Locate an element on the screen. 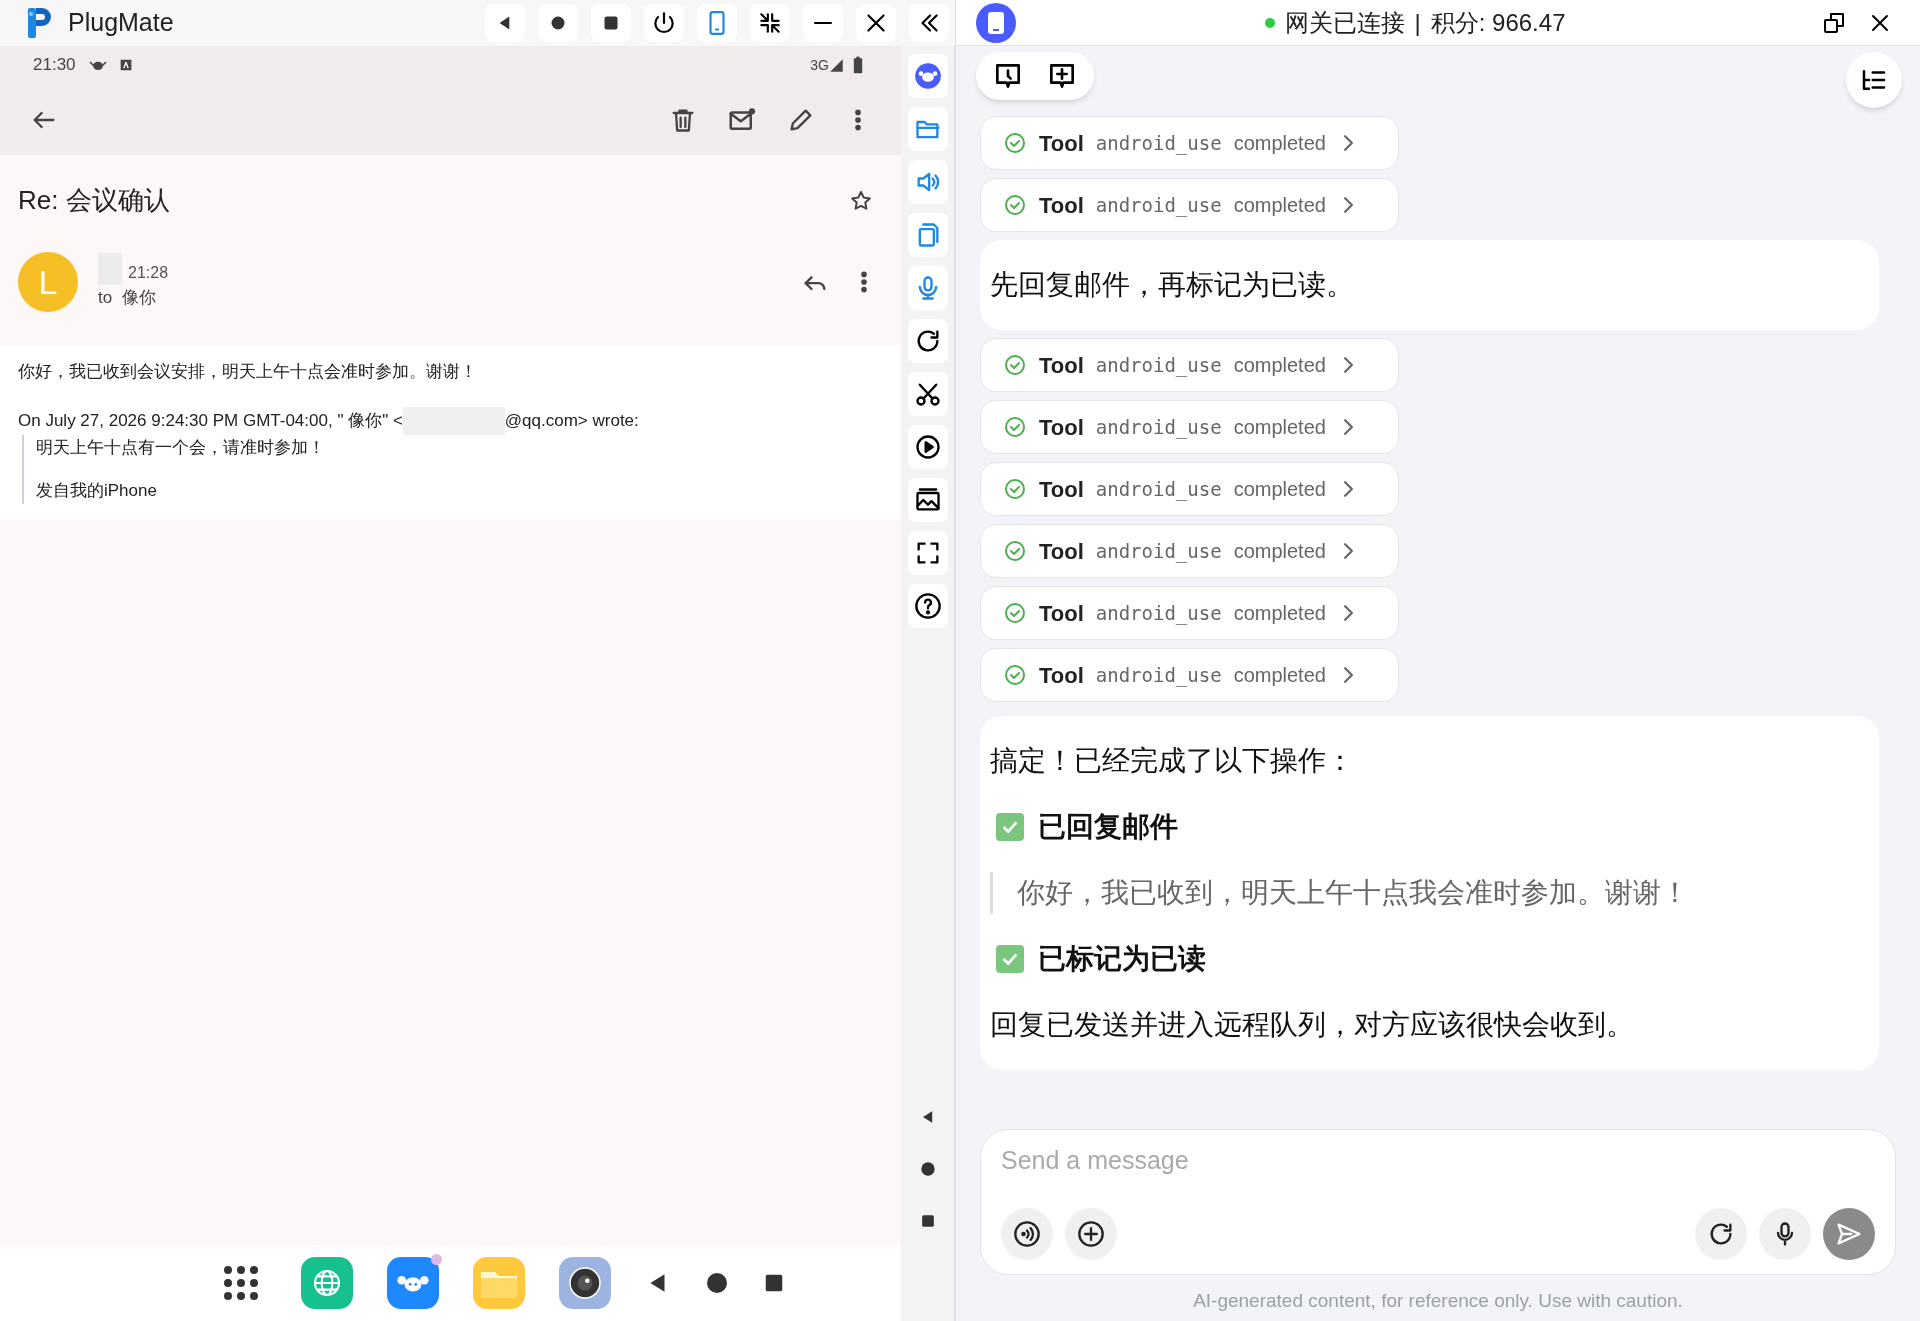 This screenshot has height=1321, width=1920. minimize-button is located at coordinates (823, 23).